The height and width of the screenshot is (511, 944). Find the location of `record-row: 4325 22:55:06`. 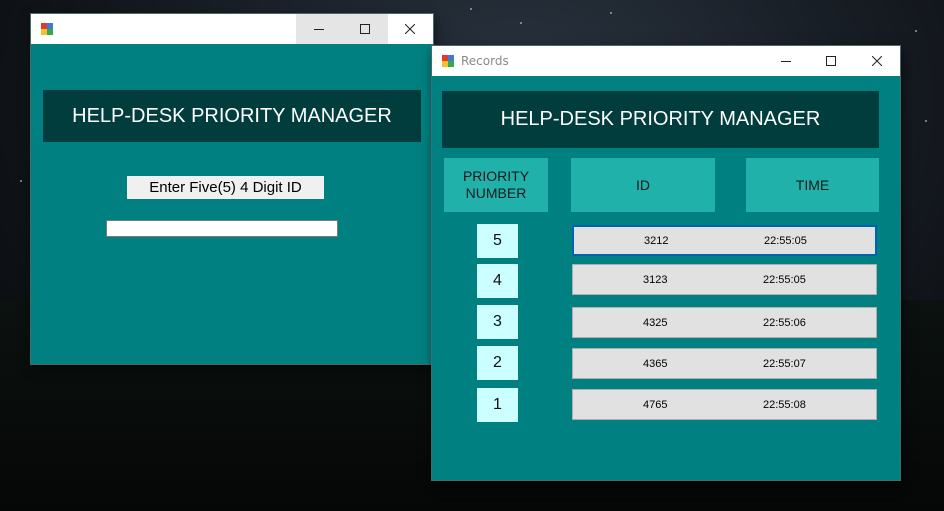

record-row: 4325 22:55:06 is located at coordinates (724, 322).